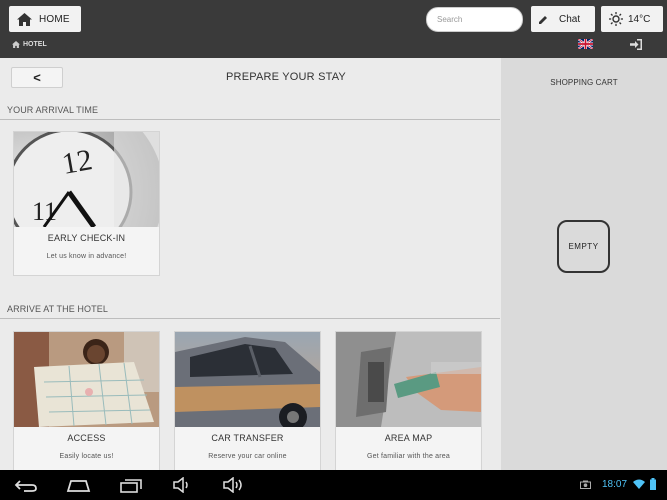 This screenshot has width=667, height=500. Describe the element at coordinates (543, 19) in the screenshot. I see `pencil-icon` at that location.